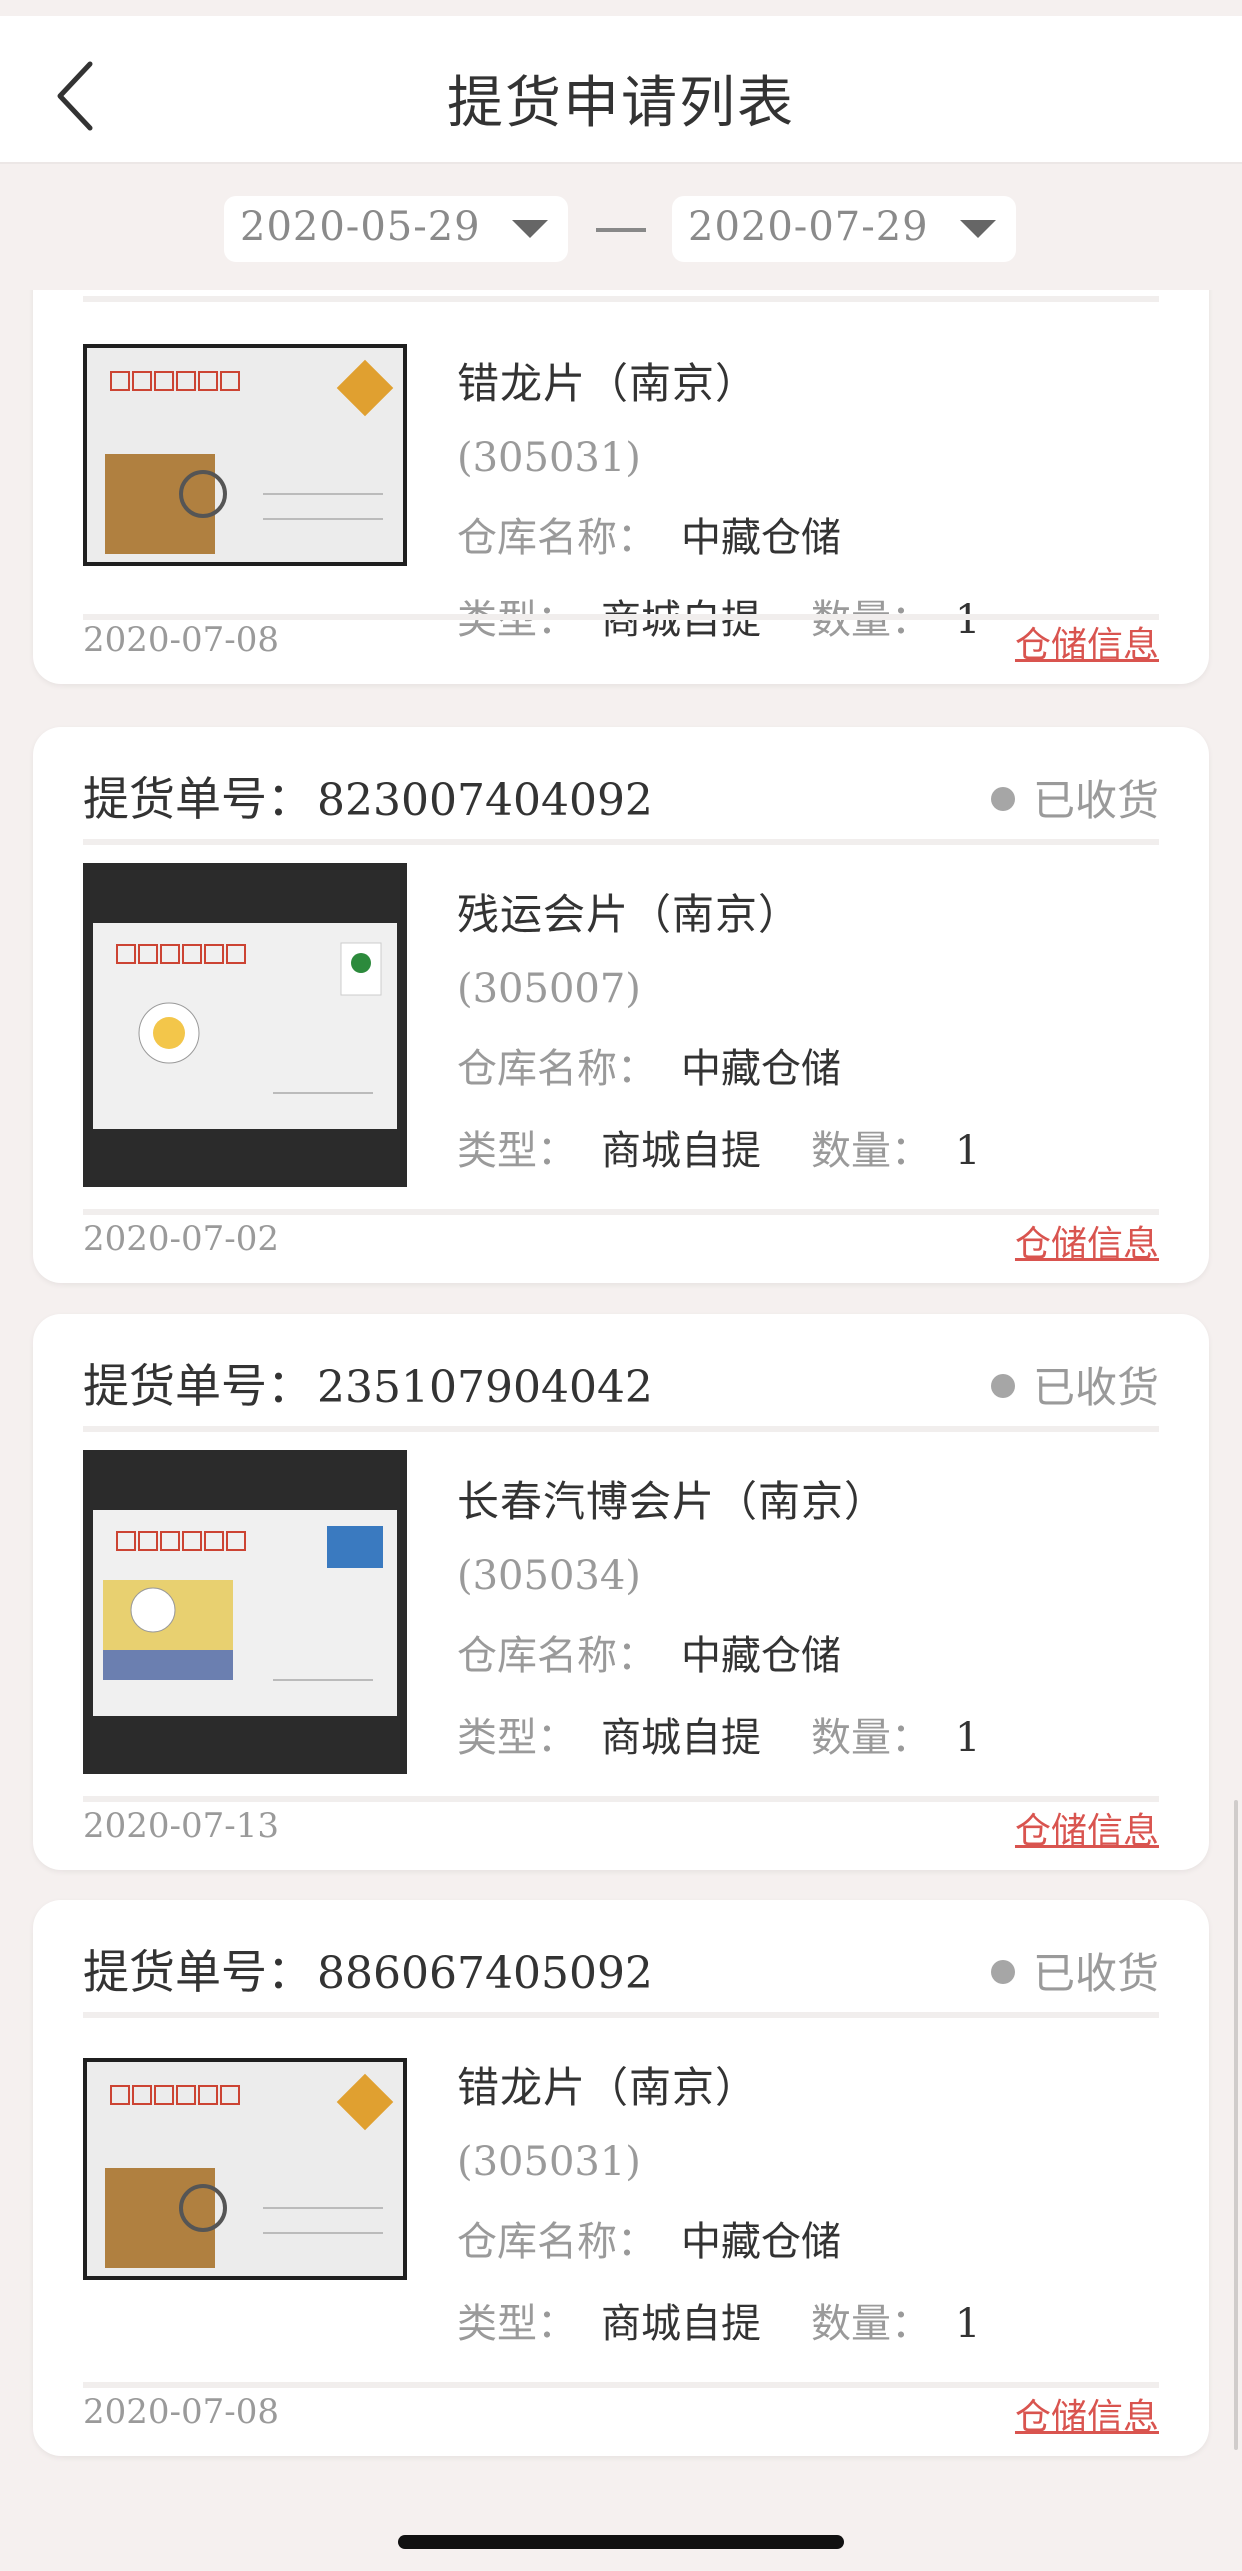 The width and height of the screenshot is (1242, 2571). I want to click on product-code: (305007), so click(549, 989).